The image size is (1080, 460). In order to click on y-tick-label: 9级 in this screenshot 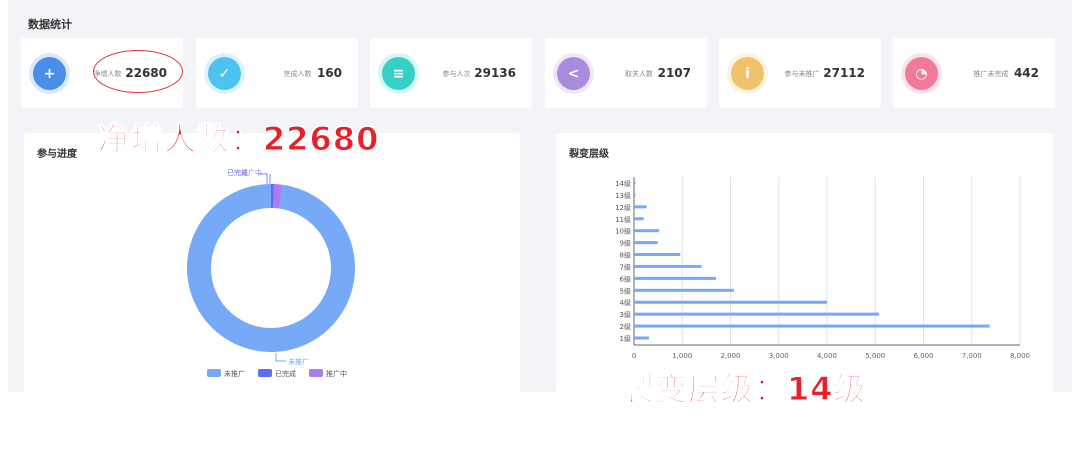, I will do `click(625, 243)`.